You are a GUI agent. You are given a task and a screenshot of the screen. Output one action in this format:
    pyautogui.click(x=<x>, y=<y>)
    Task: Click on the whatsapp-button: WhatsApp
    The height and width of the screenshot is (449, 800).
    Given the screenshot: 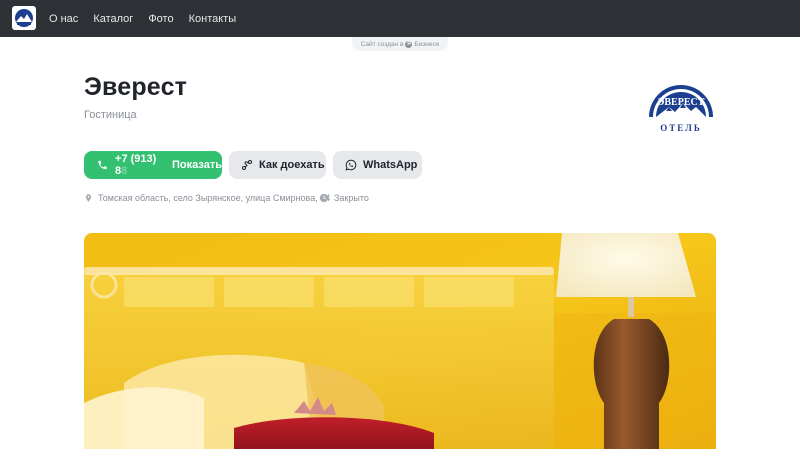 What is the action you would take?
    pyautogui.click(x=377, y=165)
    